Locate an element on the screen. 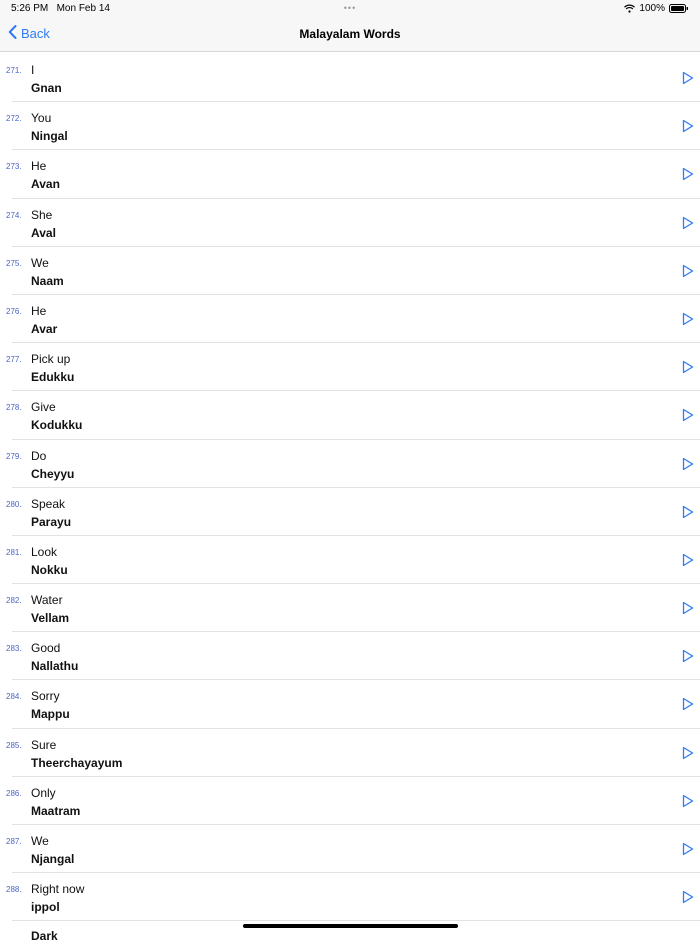 Image resolution: width=700 pixels, height=943 pixels. list-item: 288. Right now ippol is located at coordinates (353, 897).